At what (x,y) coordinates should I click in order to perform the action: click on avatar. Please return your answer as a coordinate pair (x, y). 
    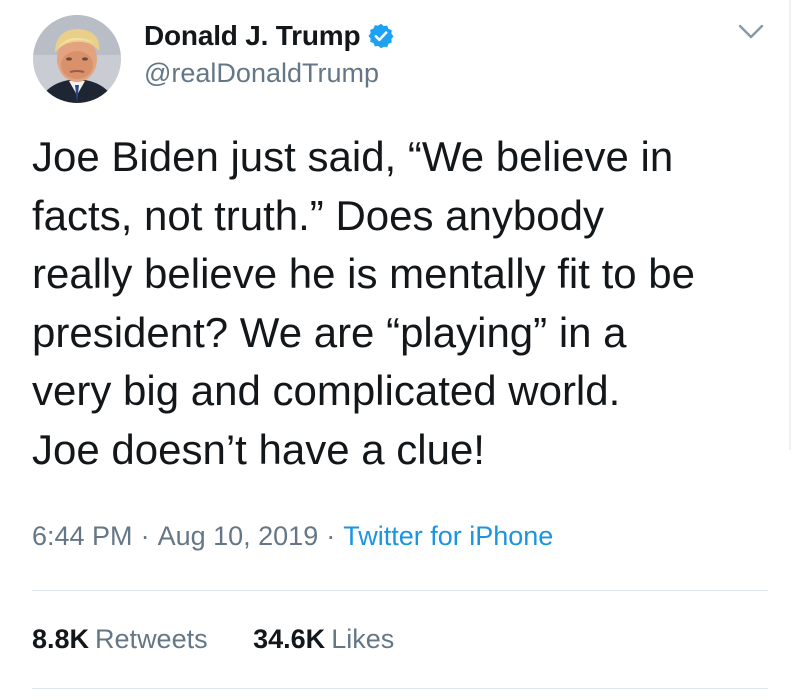
    Looking at the image, I should click on (77, 59).